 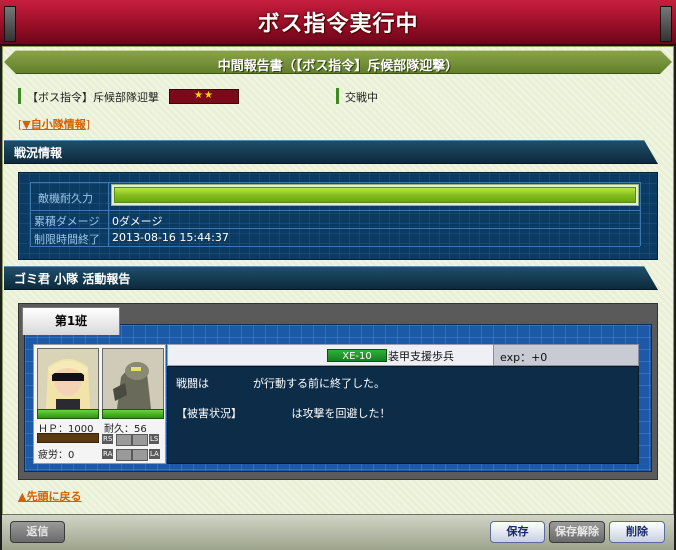 I want to click on mission-state: 交戦中, so click(x=361, y=97).